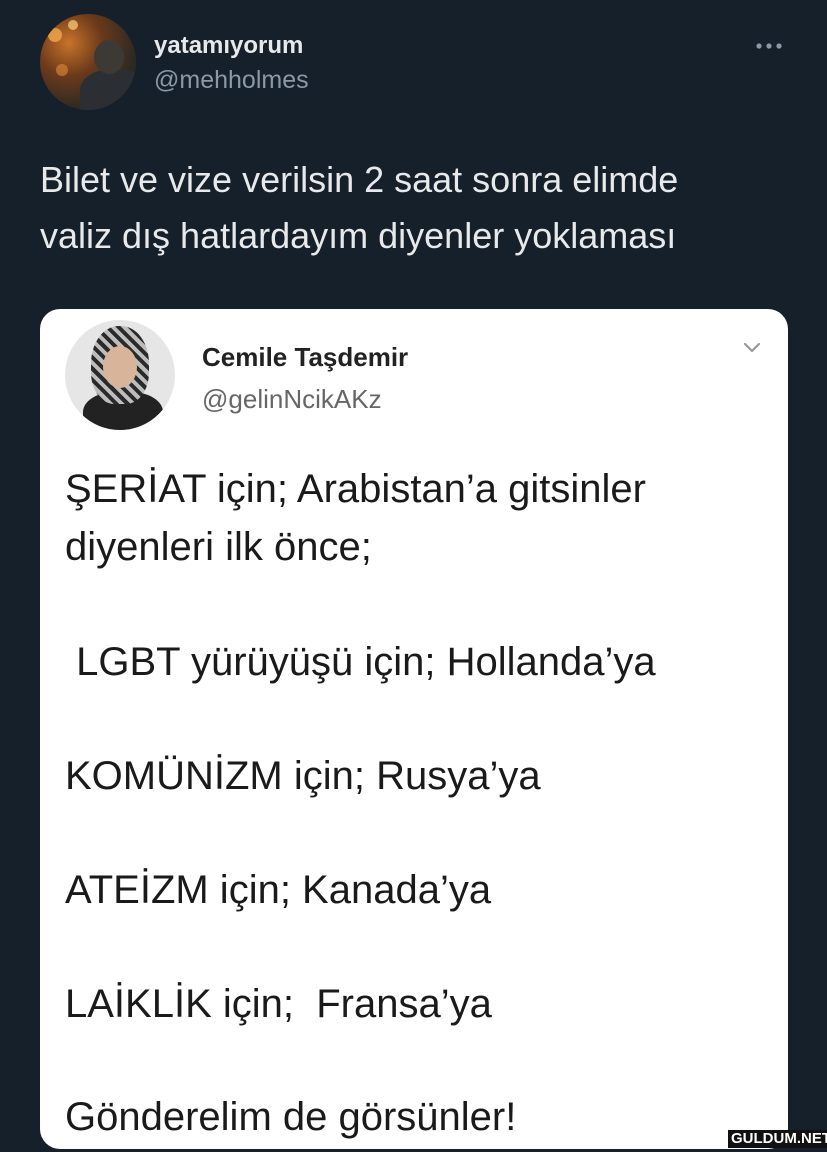 The height and width of the screenshot is (1152, 827). I want to click on embedded-avatar-face, so click(120, 367).